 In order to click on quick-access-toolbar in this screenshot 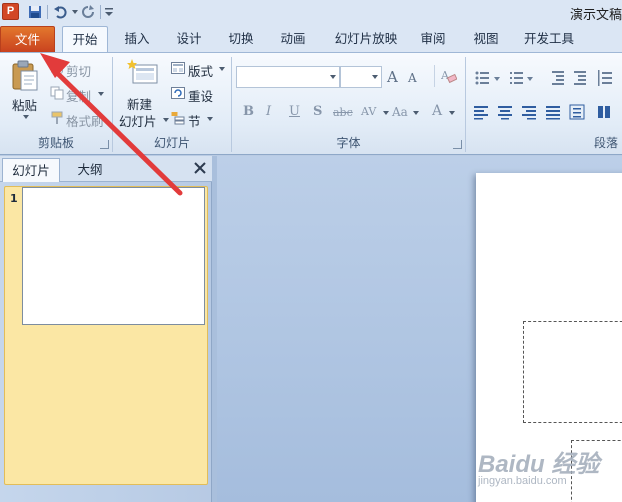, I will do `click(70, 12)`.